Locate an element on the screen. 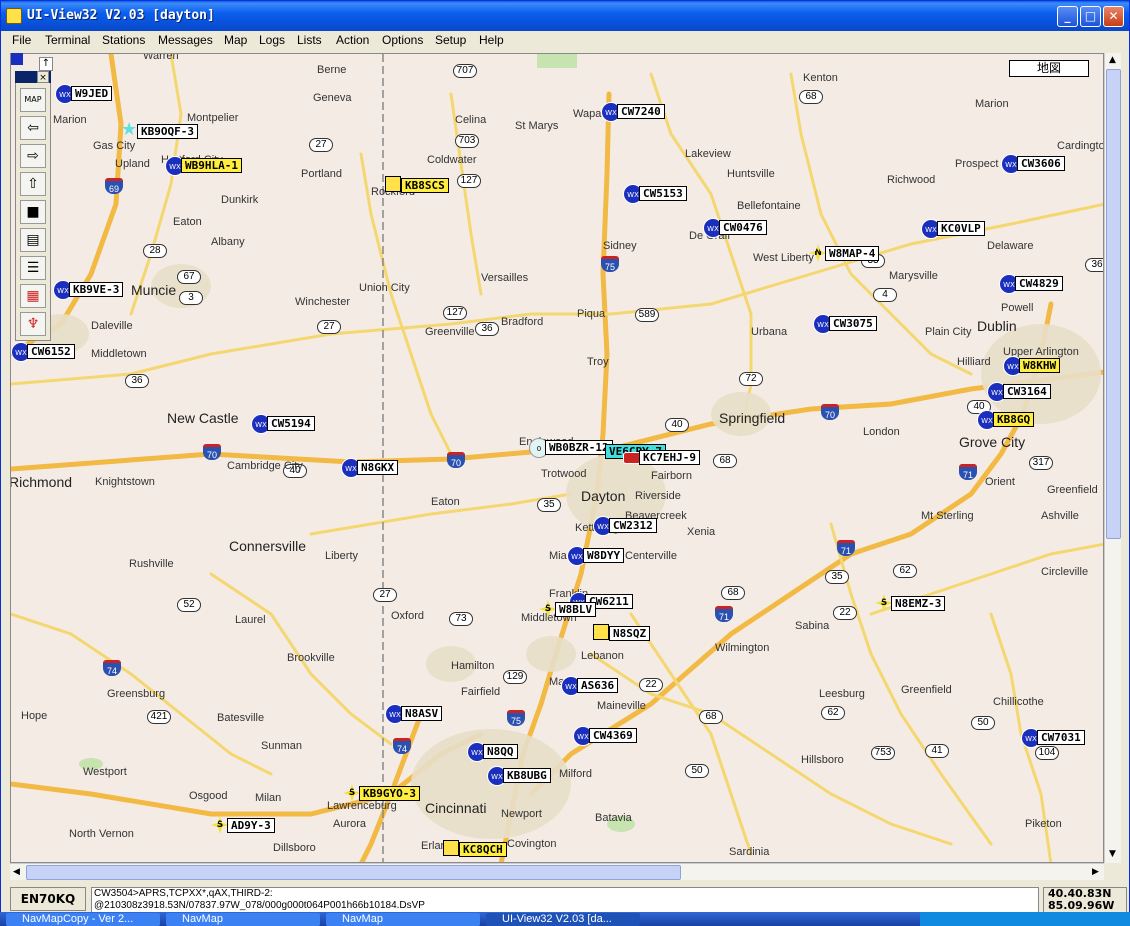  scroll-right-icon: ▶ is located at coordinates (1095, 872).